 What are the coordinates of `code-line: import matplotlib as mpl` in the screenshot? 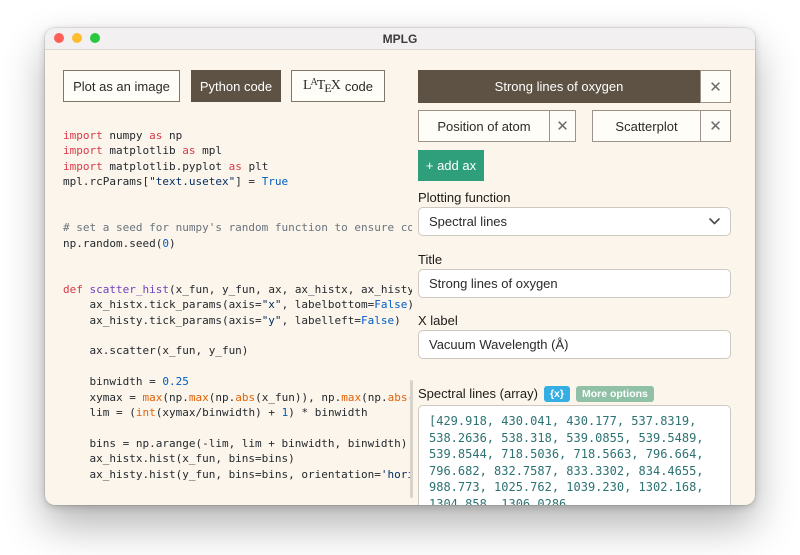 It's located at (142, 151).